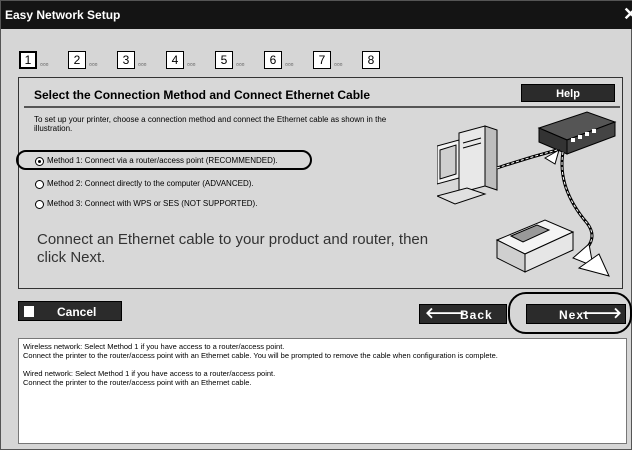 The image size is (632, 450). I want to click on step-number: 1, so click(28, 60).